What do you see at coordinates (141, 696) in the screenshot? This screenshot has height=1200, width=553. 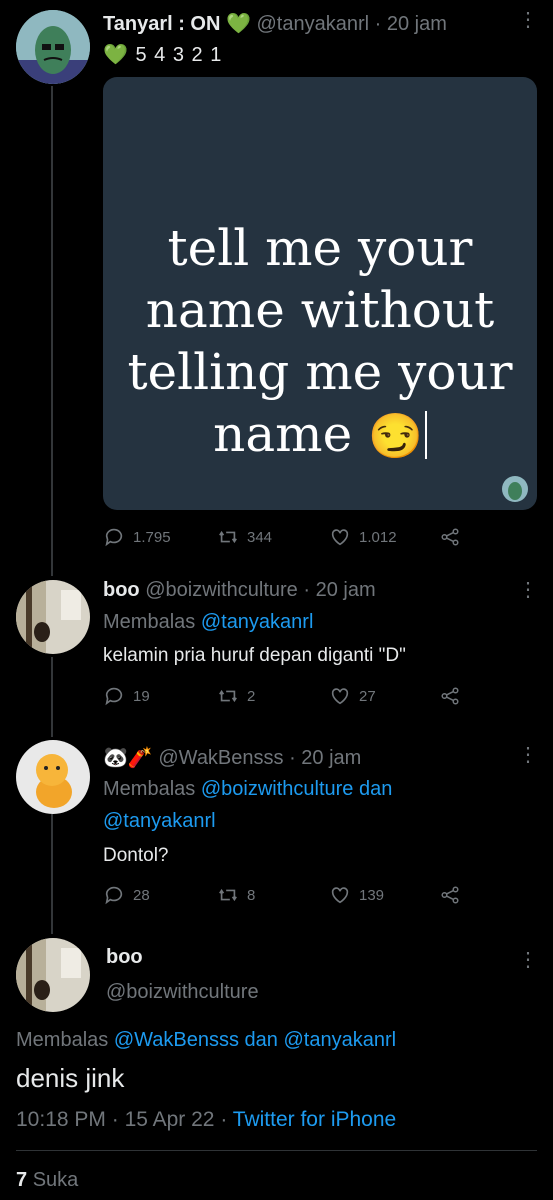 I see `reply-count: 19` at bounding box center [141, 696].